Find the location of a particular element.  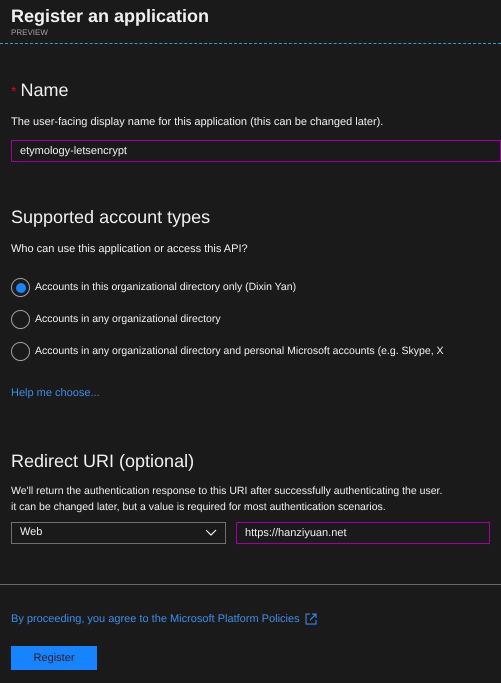

radio-label: Accounts in any organizational directory and personal Microsoft accounts (e.g. Skype, X is located at coordinates (239, 352).